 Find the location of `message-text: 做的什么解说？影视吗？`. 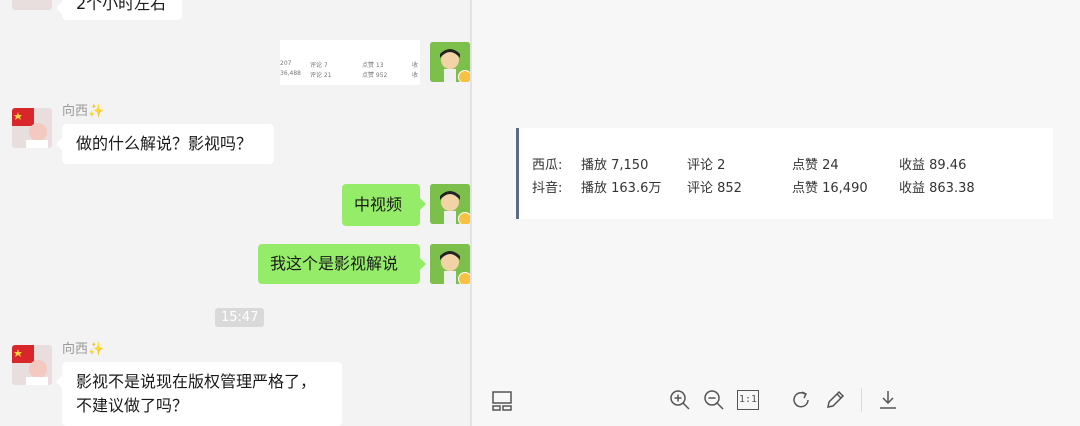

message-text: 做的什么解说？影视吗？ is located at coordinates (164, 143).